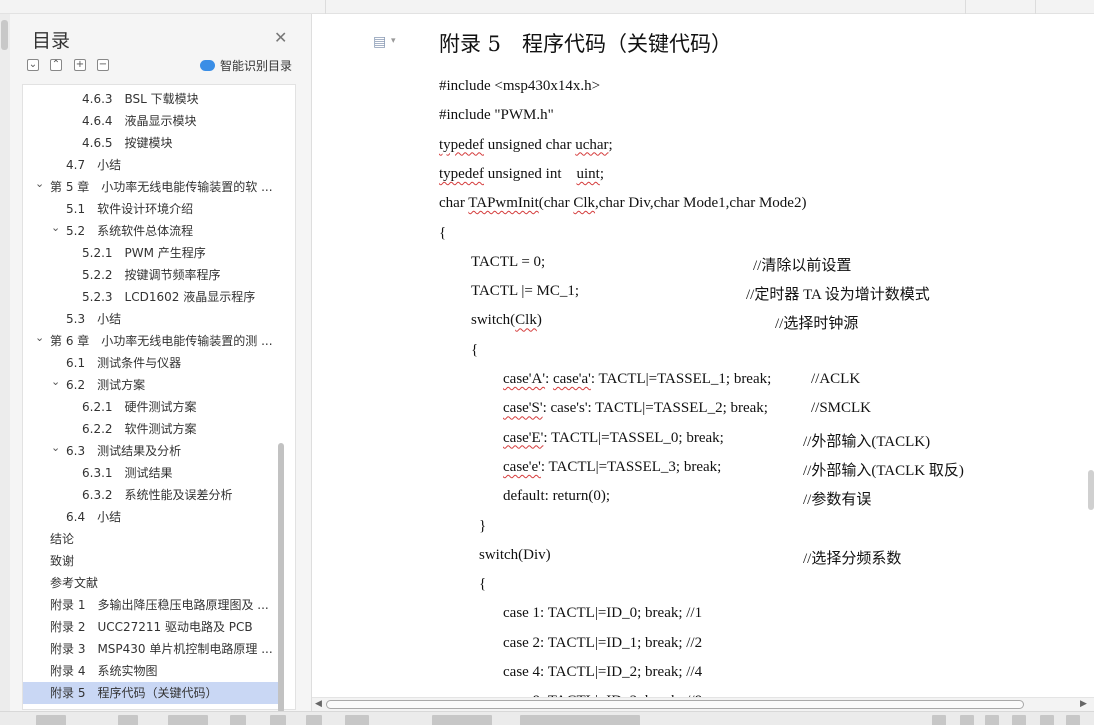  Describe the element at coordinates (675, 704) in the screenshot. I see `horizontal-scrollbar-thumb` at that location.